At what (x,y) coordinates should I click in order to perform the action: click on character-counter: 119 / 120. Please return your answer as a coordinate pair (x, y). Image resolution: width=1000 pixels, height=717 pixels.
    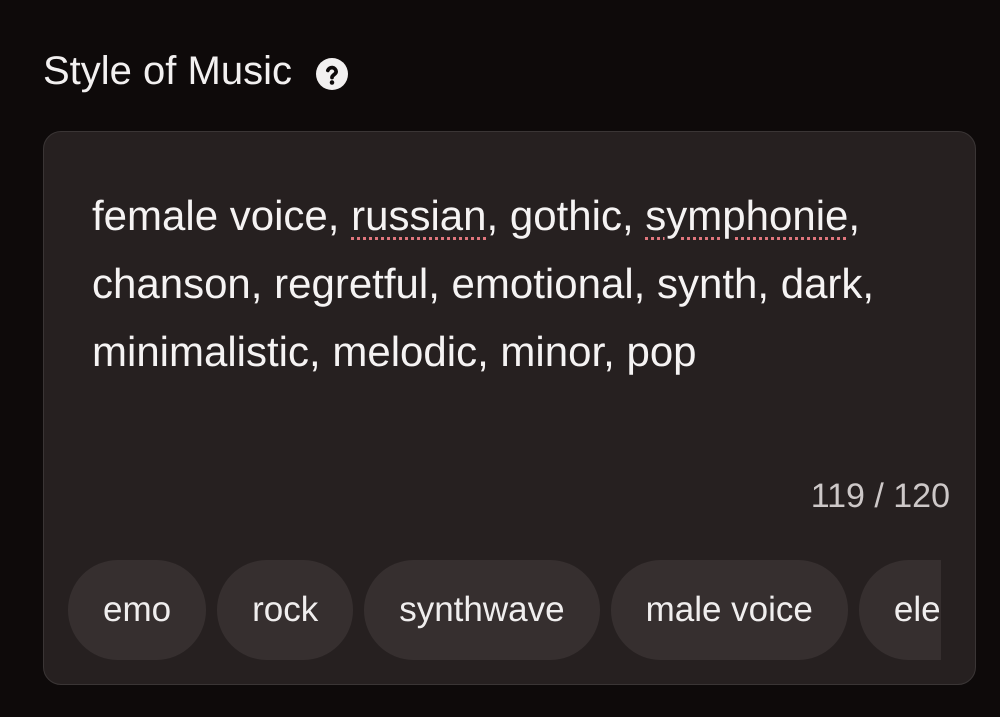
    Looking at the image, I should click on (880, 496).